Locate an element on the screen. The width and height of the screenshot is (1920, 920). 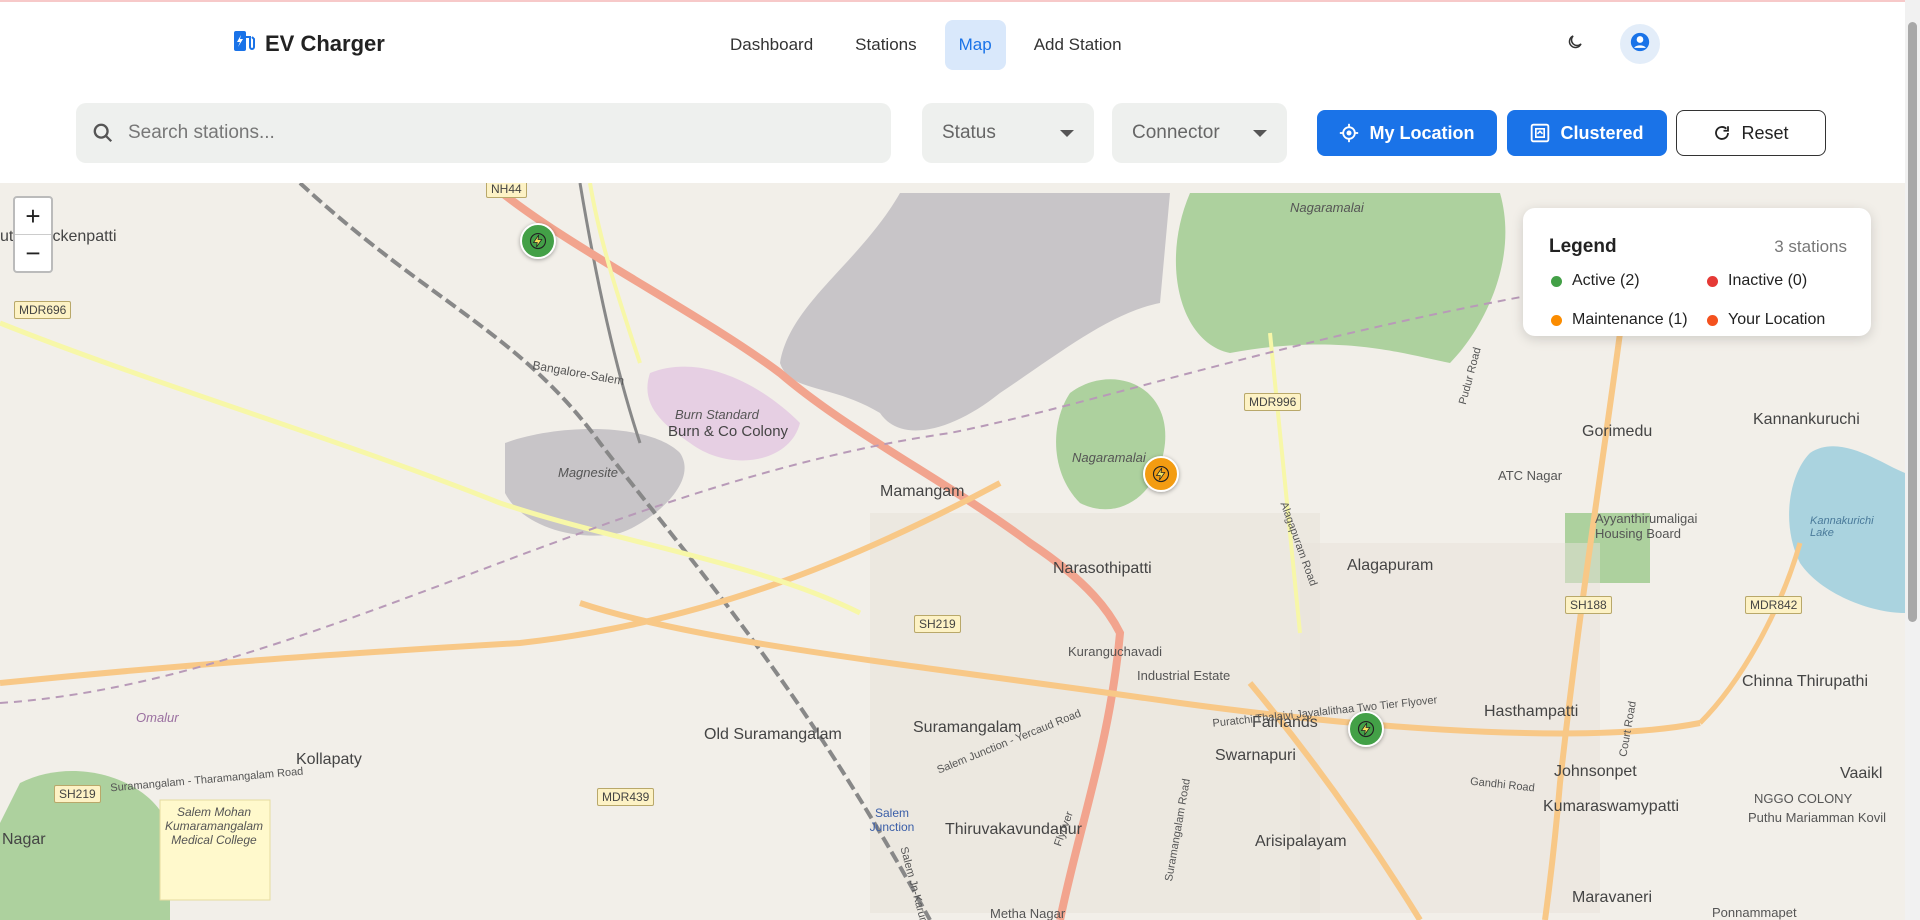
map-label-place: Mamangam is located at coordinates (922, 491).